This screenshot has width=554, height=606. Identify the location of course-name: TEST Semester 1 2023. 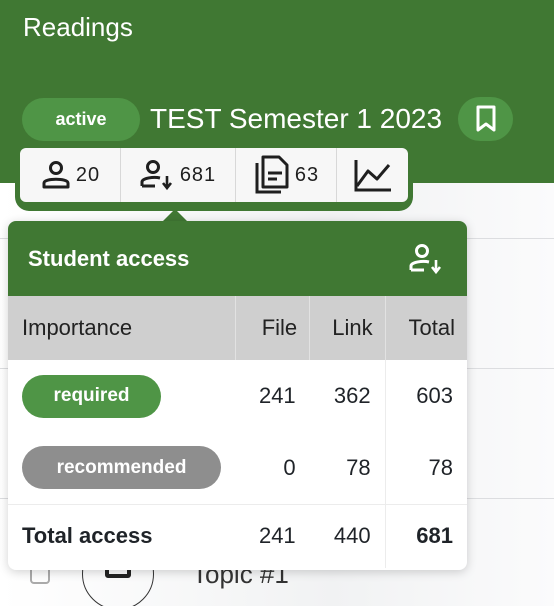
(296, 118).